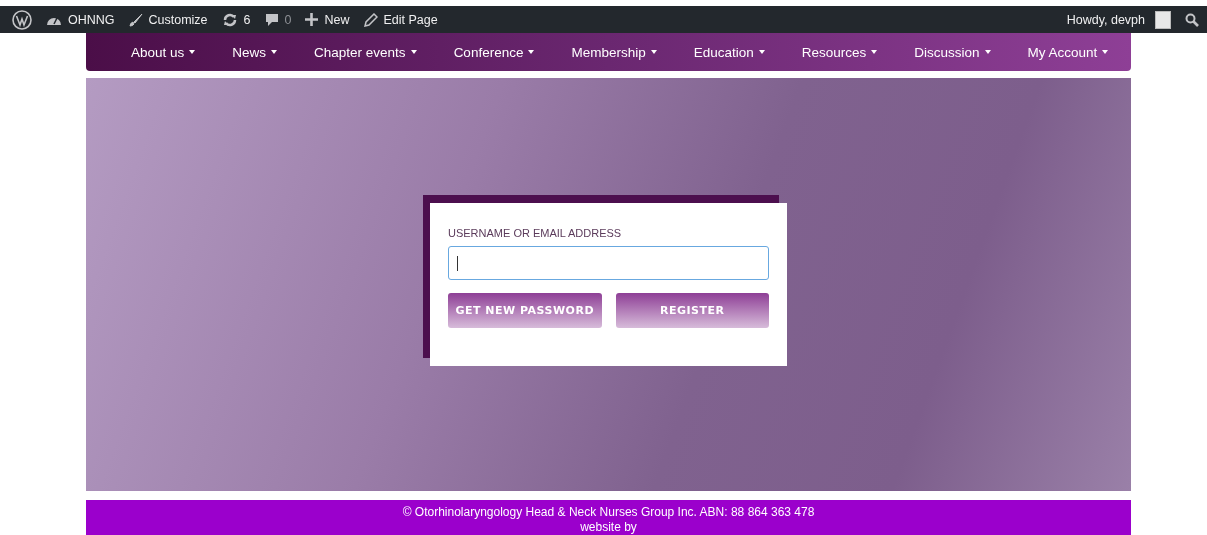  I want to click on nav-menu-item: Chapter events, so click(365, 52).